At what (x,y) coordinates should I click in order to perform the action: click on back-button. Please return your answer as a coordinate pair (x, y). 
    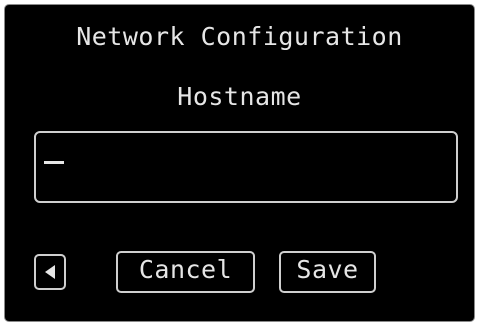
    Looking at the image, I should click on (50, 272).